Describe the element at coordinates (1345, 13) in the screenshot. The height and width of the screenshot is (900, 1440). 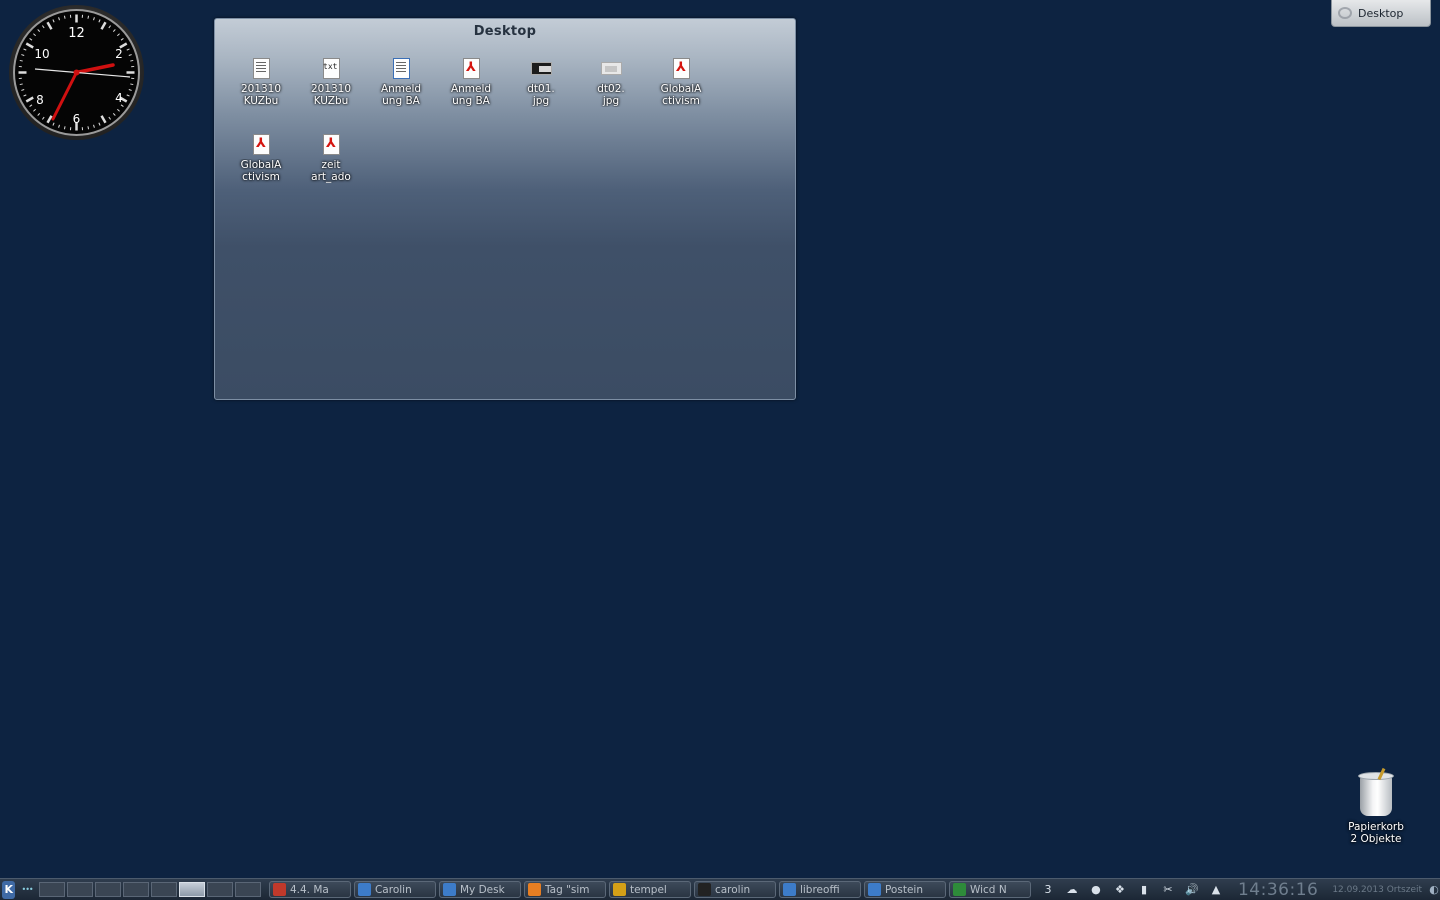
I see `cashew-icon` at that location.